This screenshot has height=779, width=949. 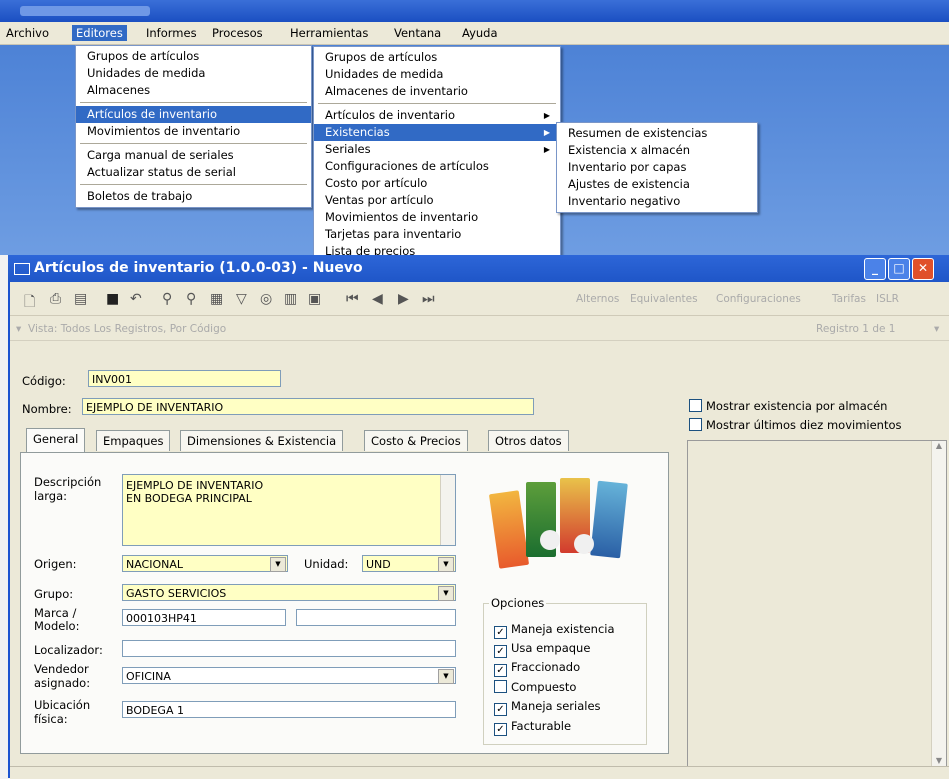 What do you see at coordinates (416, 440) in the screenshot?
I see `tab-costo-precios: Costo & Precios` at bounding box center [416, 440].